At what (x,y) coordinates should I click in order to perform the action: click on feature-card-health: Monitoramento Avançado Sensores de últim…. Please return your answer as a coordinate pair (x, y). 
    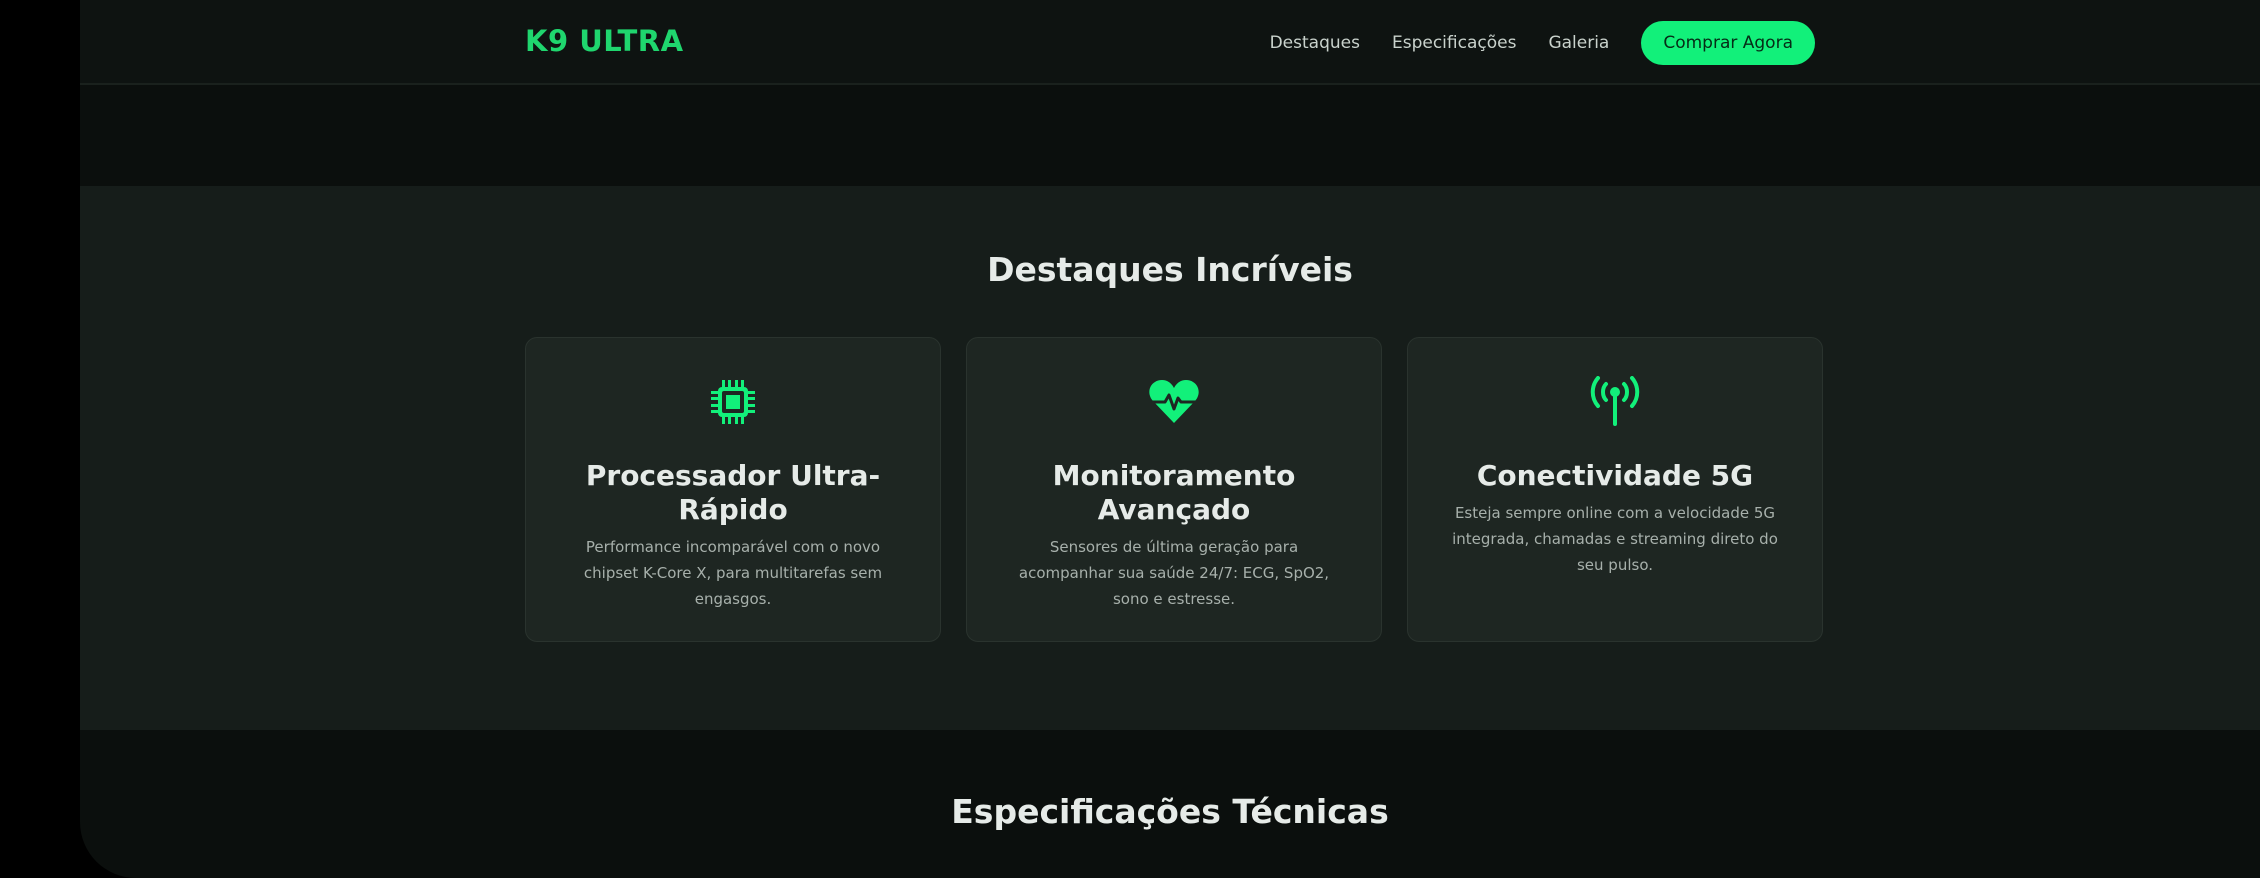
    Looking at the image, I should click on (1174, 489).